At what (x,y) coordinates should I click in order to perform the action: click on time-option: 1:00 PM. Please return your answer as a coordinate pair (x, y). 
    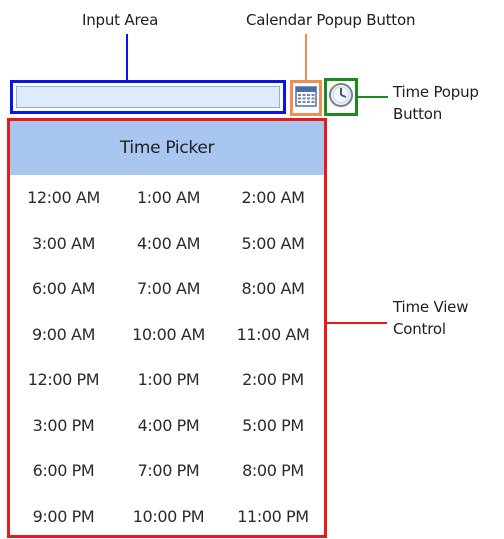
    Looking at the image, I should click on (168, 380).